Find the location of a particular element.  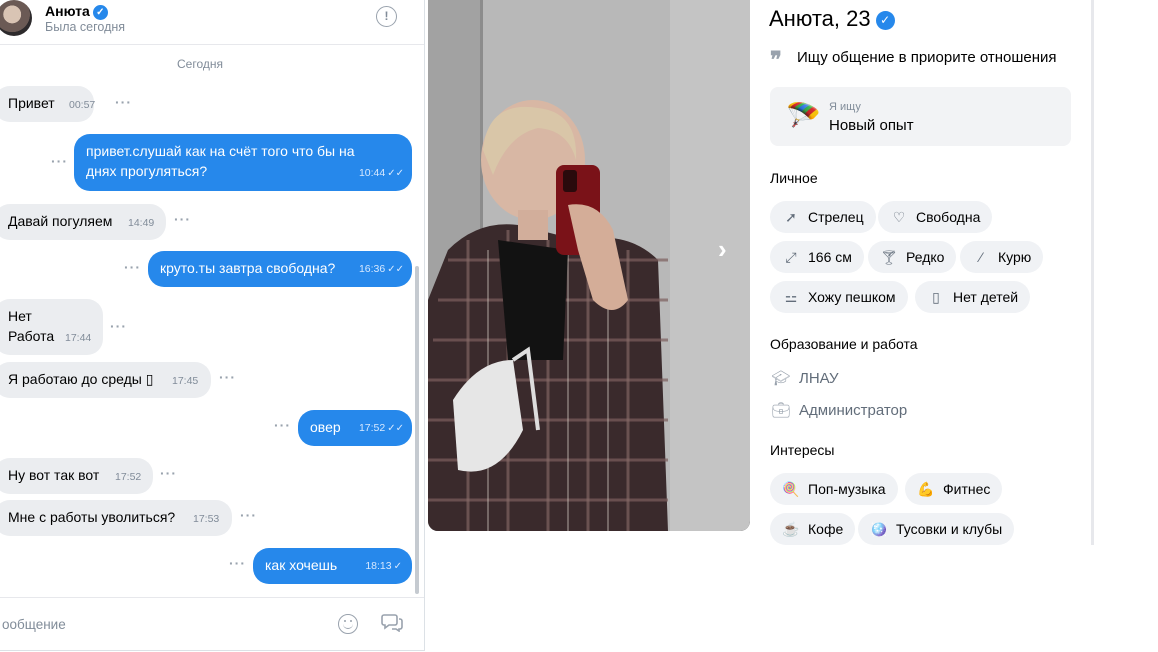

briefcase-icon: 💼︎ is located at coordinates (781, 410).